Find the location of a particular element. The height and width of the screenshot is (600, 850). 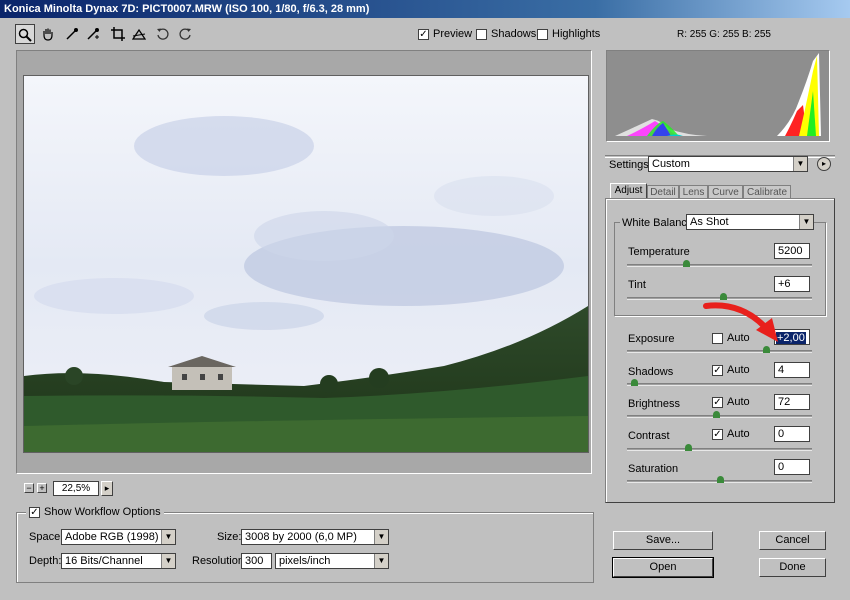

brightness-auto-label: Auto is located at coordinates (738, 402).